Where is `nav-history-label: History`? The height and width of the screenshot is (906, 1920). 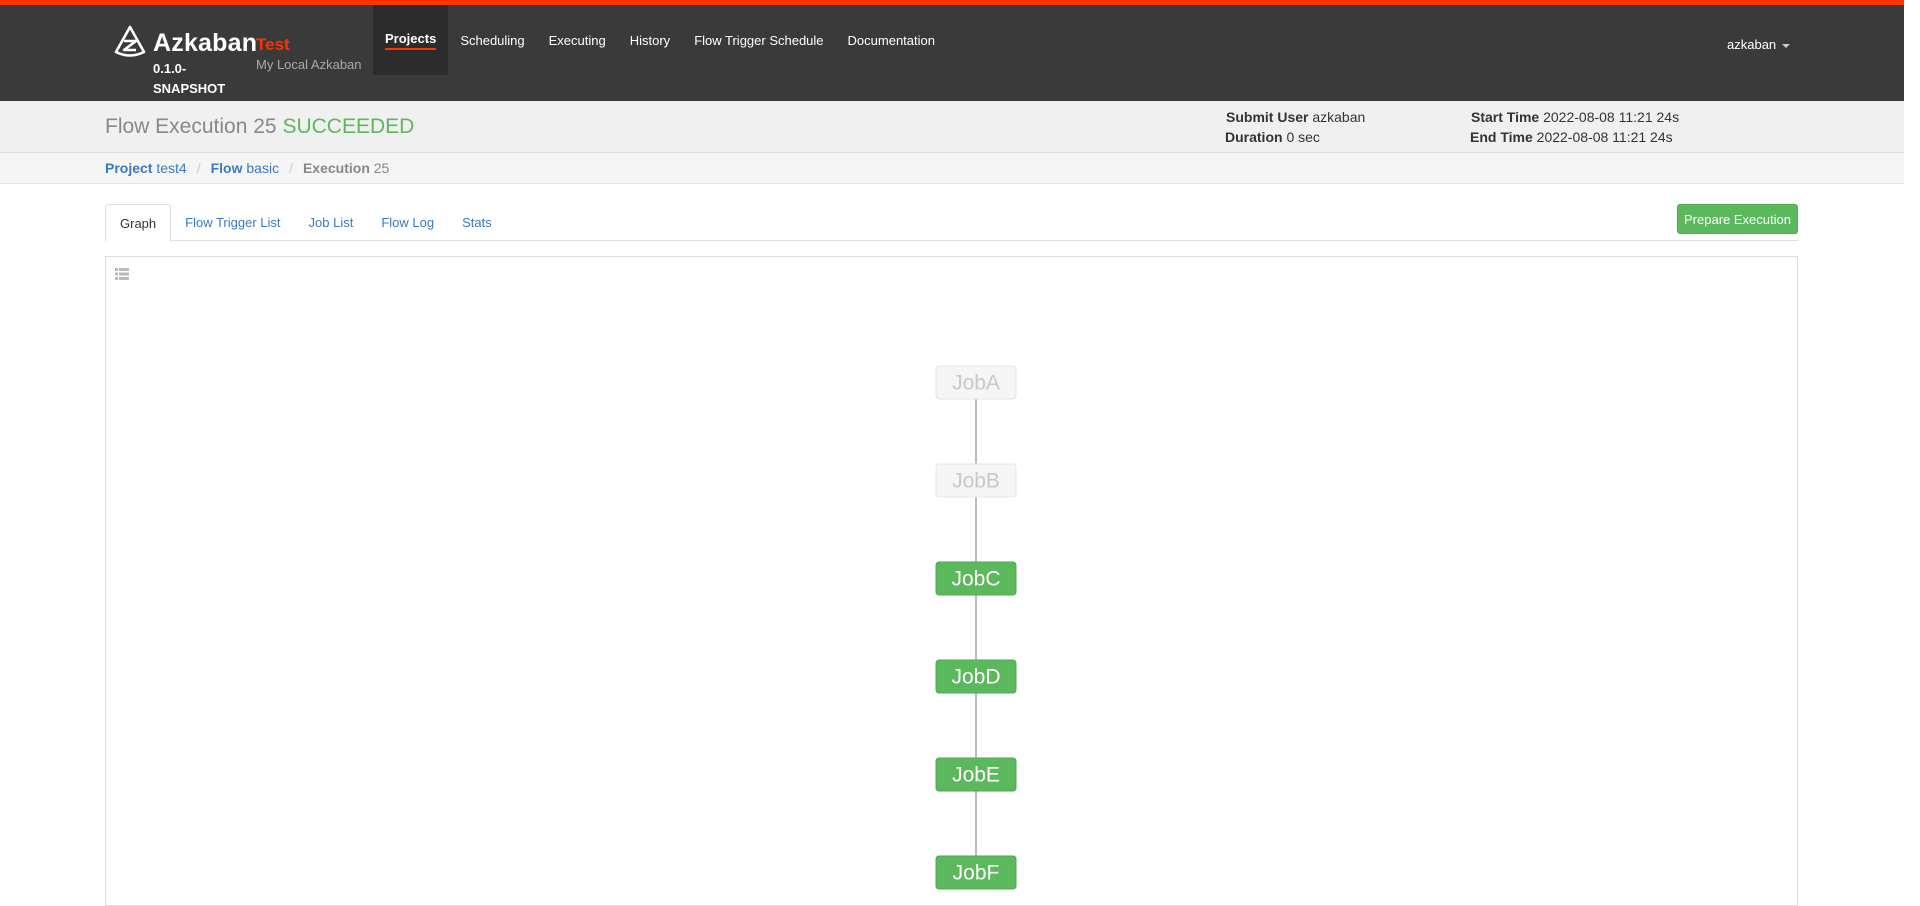 nav-history-label: History is located at coordinates (650, 40).